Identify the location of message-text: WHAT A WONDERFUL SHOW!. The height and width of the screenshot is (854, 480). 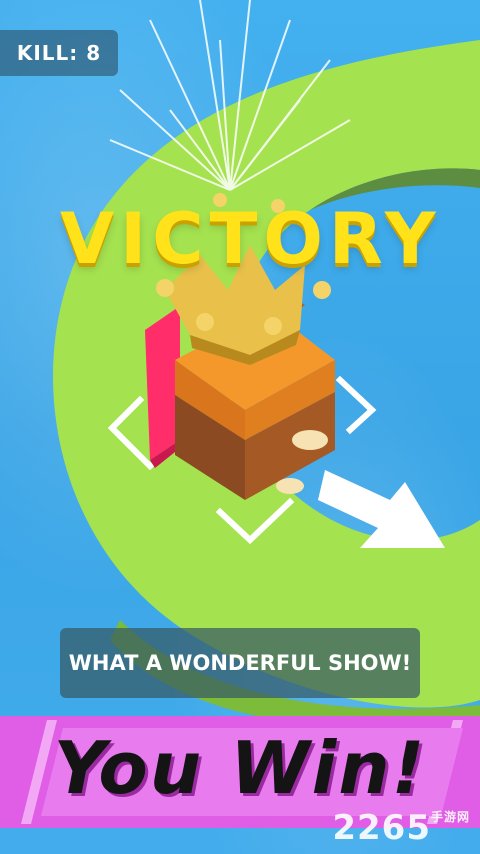
(240, 663).